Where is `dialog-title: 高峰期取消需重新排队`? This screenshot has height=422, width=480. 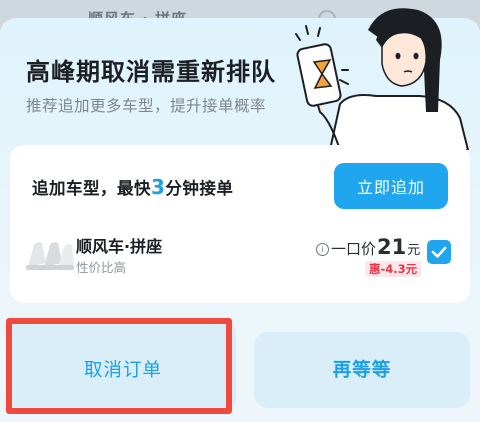
dialog-title: 高峰期取消需重新排队 is located at coordinates (151, 72).